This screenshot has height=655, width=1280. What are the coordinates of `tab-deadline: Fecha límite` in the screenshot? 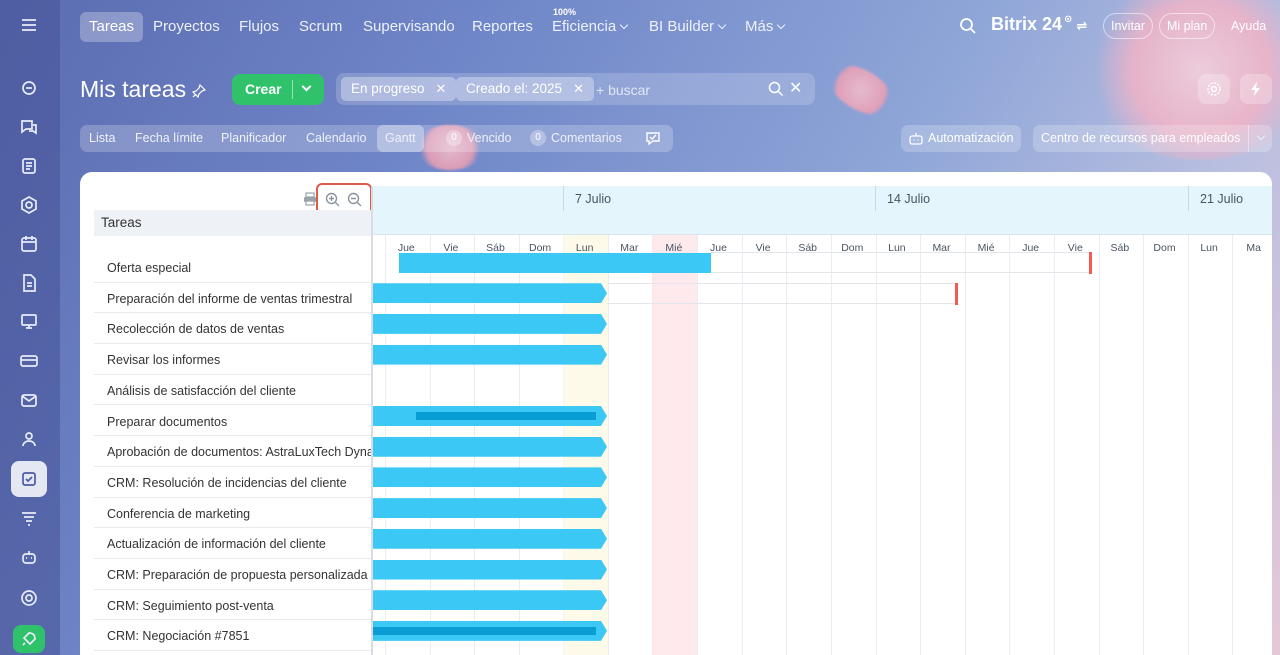 It's located at (169, 138).